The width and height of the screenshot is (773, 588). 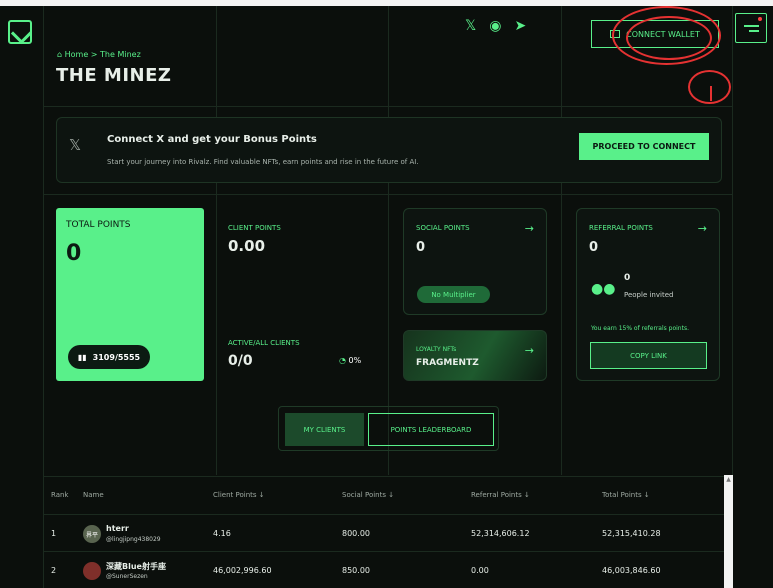 What do you see at coordinates (130, 294) in the screenshot?
I see `total-points-card: TOTAL POINTS 0 ▮▮ 3109/5555` at bounding box center [130, 294].